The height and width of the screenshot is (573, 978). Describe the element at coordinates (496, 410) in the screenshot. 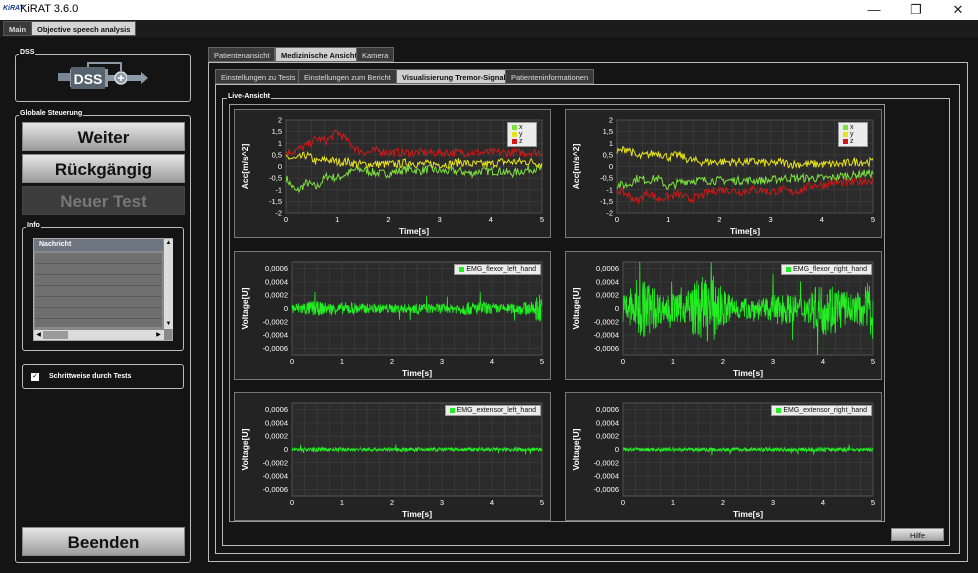

I see `legend-label: EMG_extensor_left_hand` at that location.